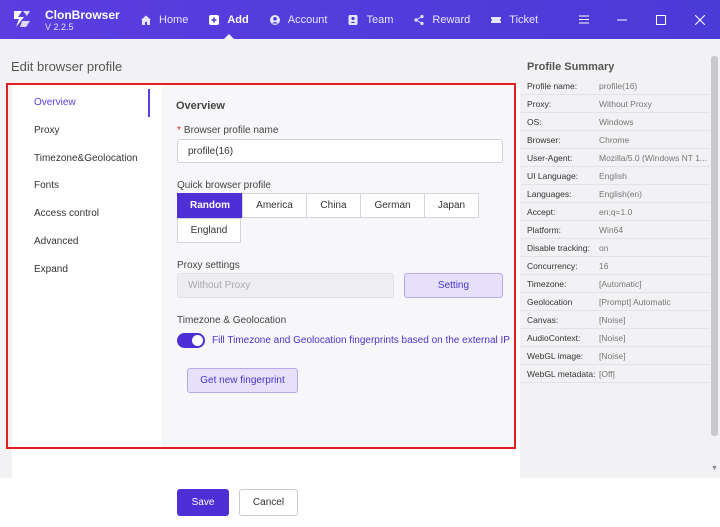  I want to click on nav-account: Account, so click(298, 19).